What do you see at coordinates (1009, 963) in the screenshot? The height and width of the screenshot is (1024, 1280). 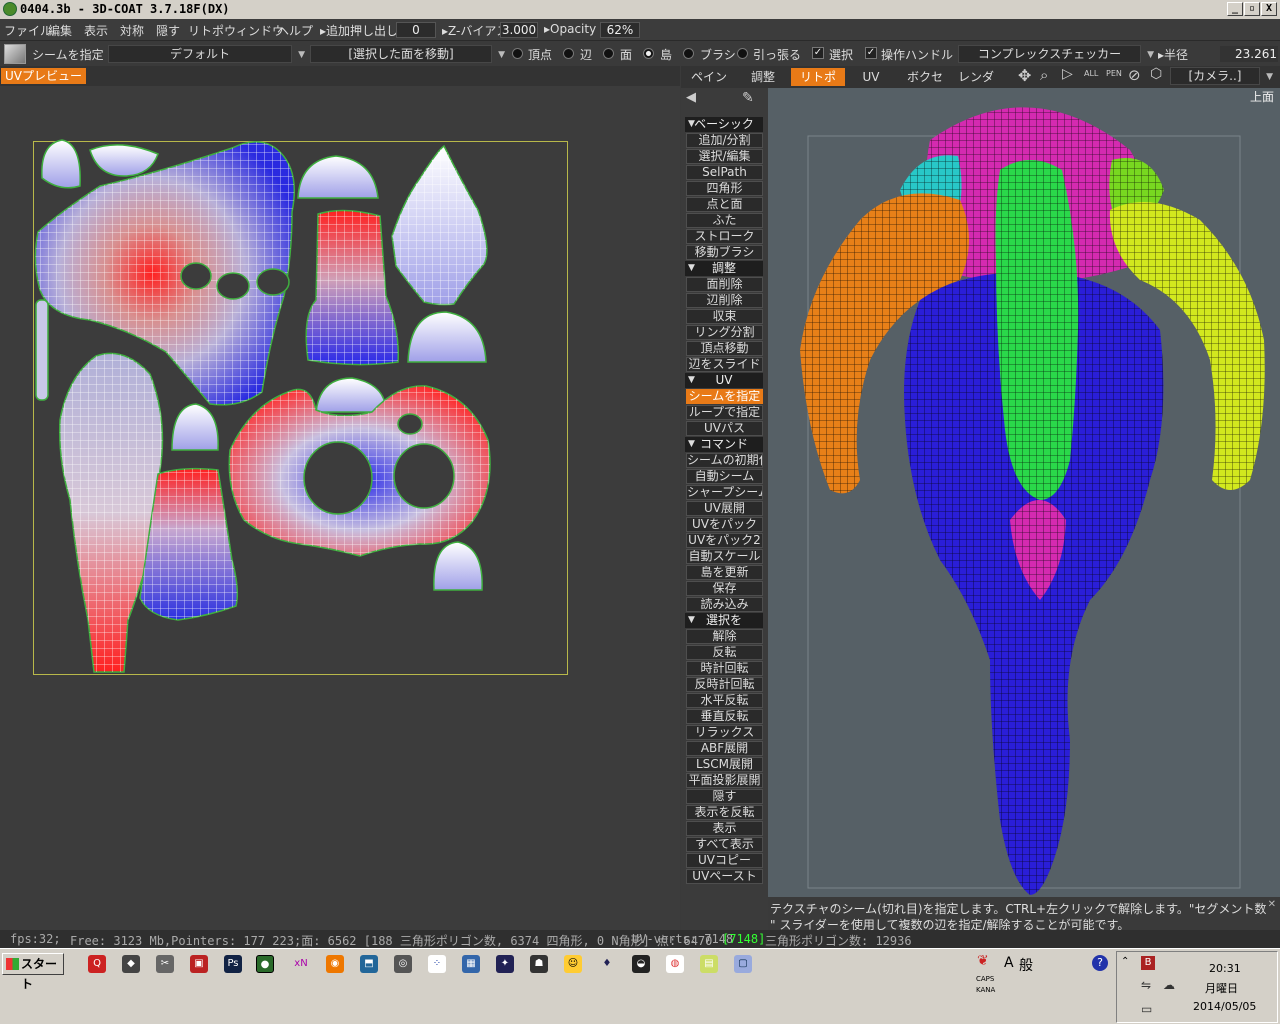 I see `ime-mode-a: A` at bounding box center [1009, 963].